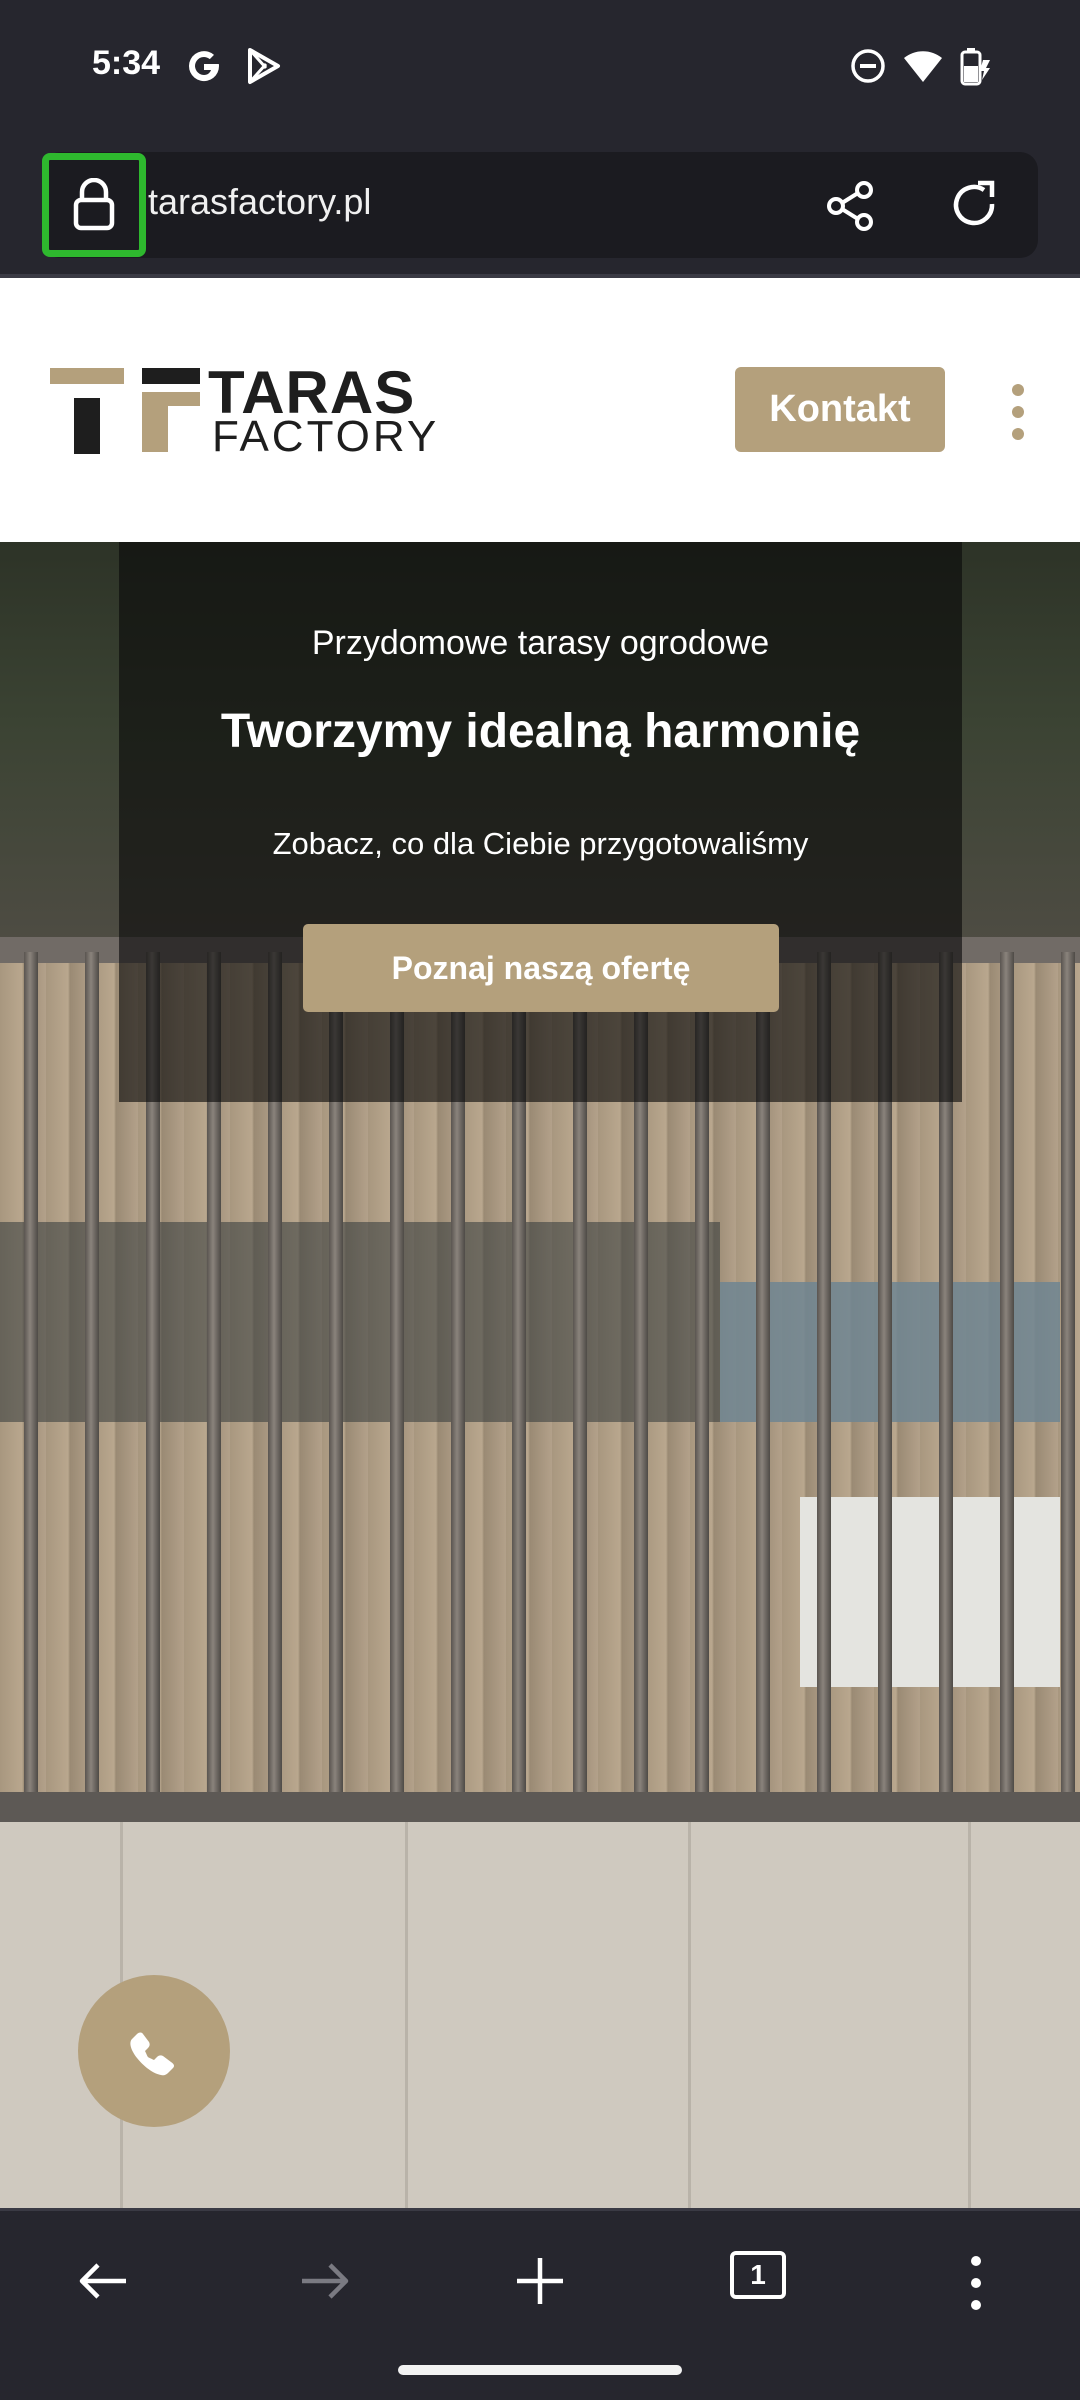  What do you see at coordinates (125, 411) in the screenshot?
I see `taras-factory-logo` at bounding box center [125, 411].